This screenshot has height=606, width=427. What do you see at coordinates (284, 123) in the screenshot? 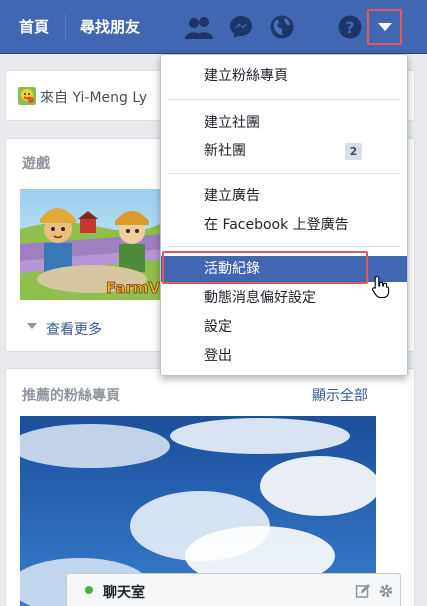
I see `menu-item-create-group: 建立社團` at bounding box center [284, 123].